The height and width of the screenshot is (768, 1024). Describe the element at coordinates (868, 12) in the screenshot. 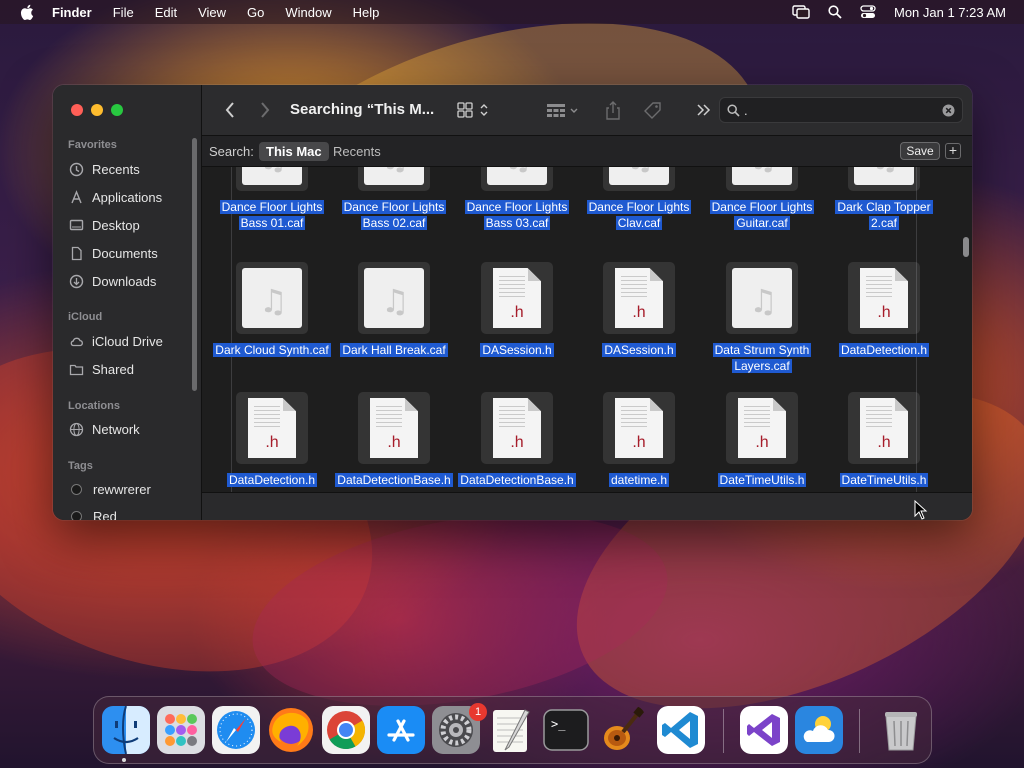

I see `control-center-icon` at that location.